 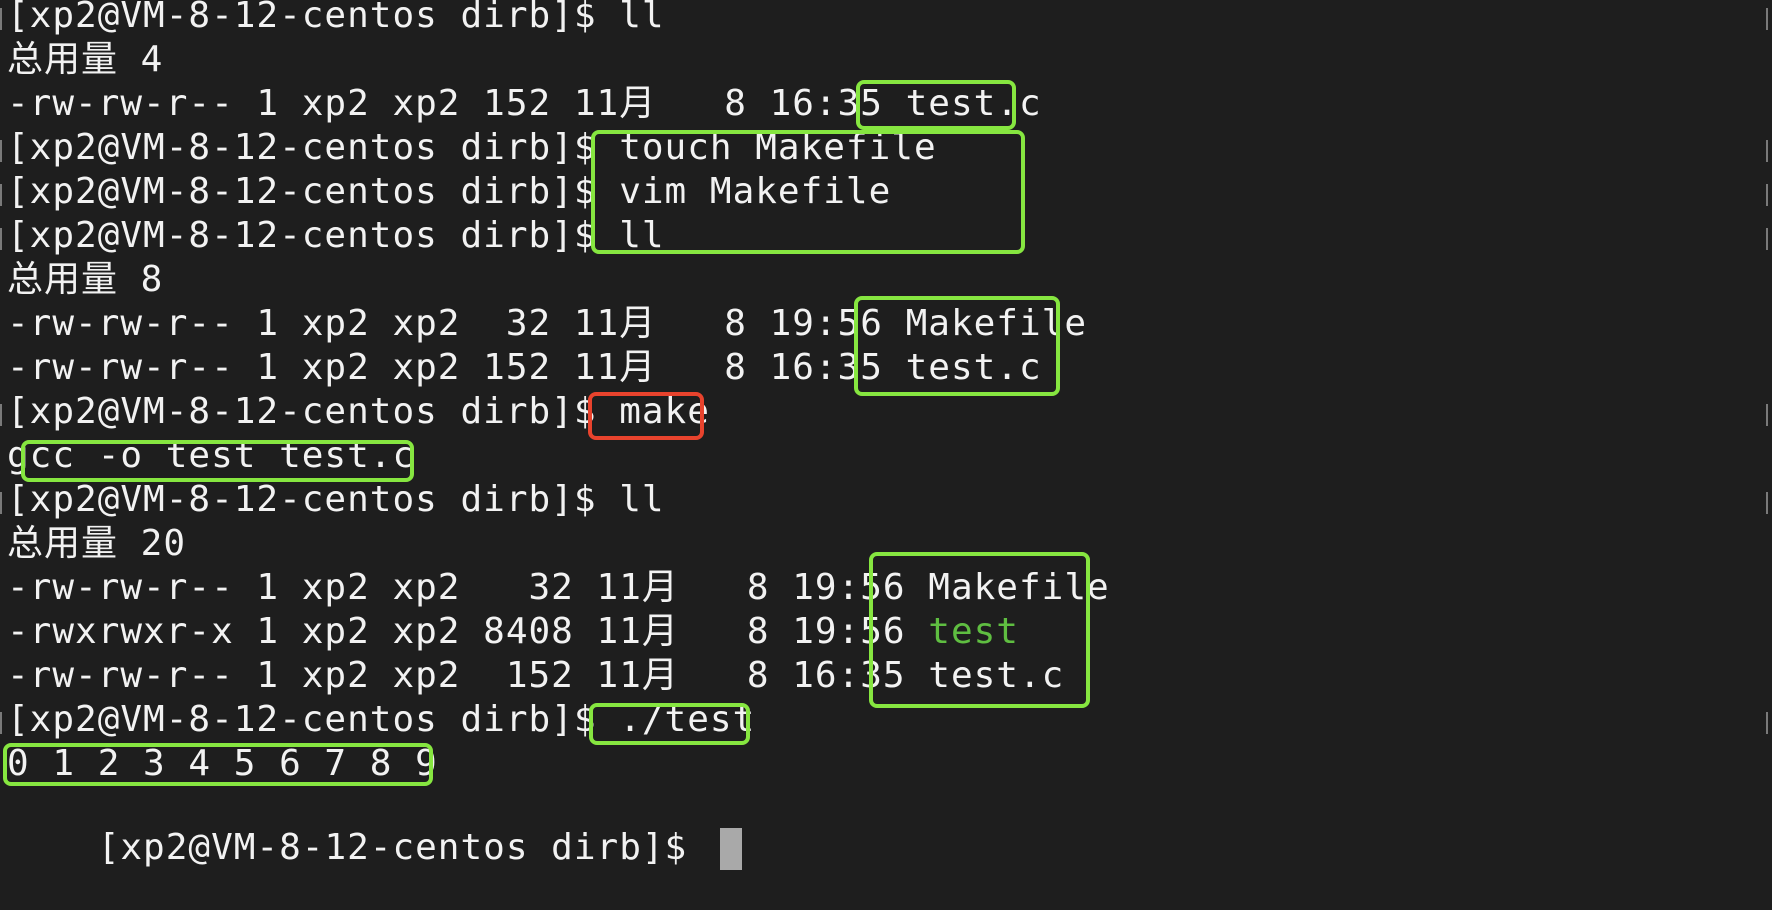 What do you see at coordinates (468, 631) in the screenshot?
I see `listing-prefix: -rwxrwxr-x 1 xp2 xp2 8408 11月 8 19:56` at bounding box center [468, 631].